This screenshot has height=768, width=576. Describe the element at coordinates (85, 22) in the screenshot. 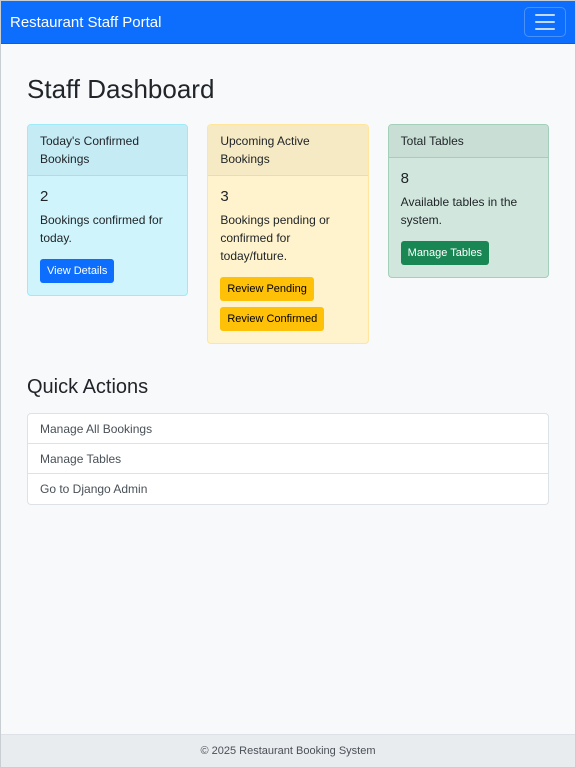

I see `navbar-brand: Restaurant Staff Portal` at that location.